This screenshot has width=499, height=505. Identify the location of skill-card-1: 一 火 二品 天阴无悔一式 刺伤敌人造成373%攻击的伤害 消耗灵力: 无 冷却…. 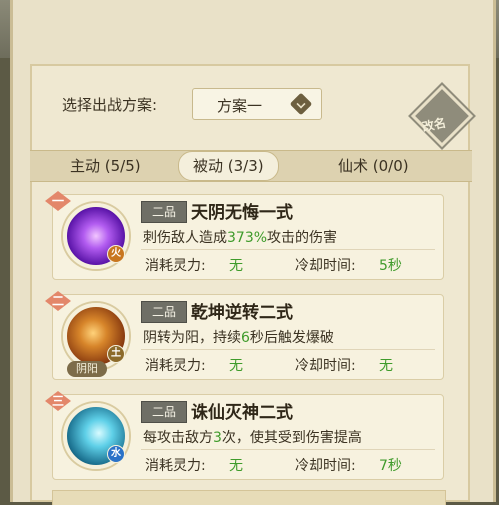
(244, 235).